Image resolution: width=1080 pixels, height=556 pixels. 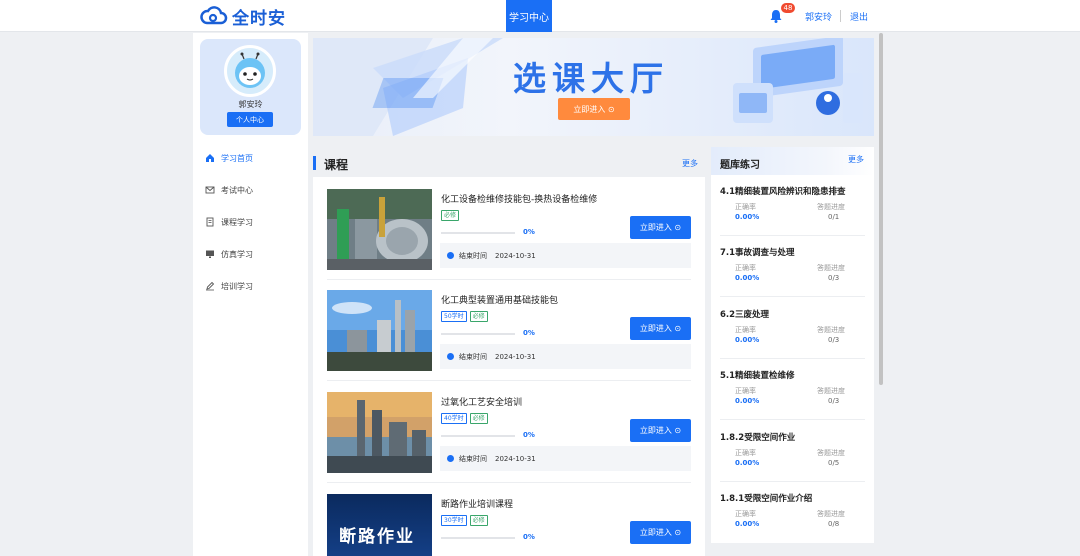 I want to click on question-bank-header: 题库练习 更多, so click(x=792, y=161).